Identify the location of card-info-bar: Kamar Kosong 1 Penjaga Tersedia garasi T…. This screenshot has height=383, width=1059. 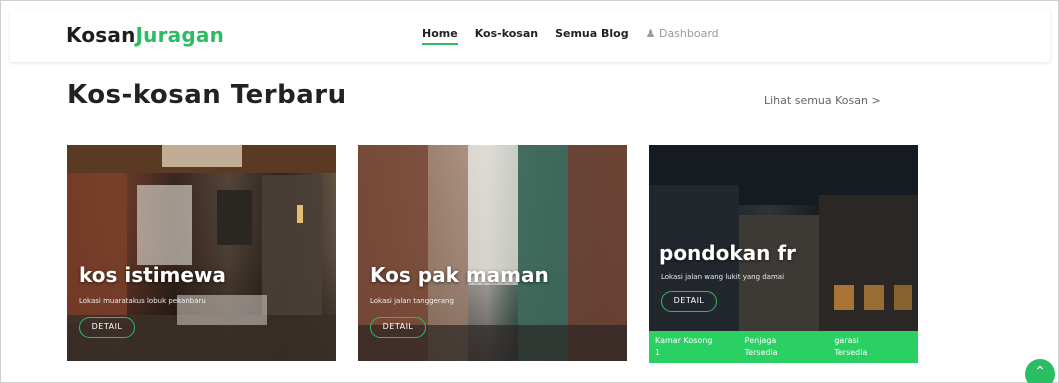
(783, 347).